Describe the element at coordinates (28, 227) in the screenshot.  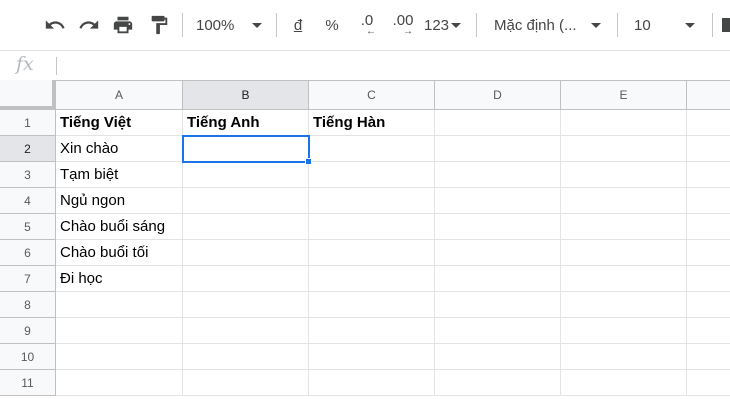
I see `row-header-5: 5` at that location.